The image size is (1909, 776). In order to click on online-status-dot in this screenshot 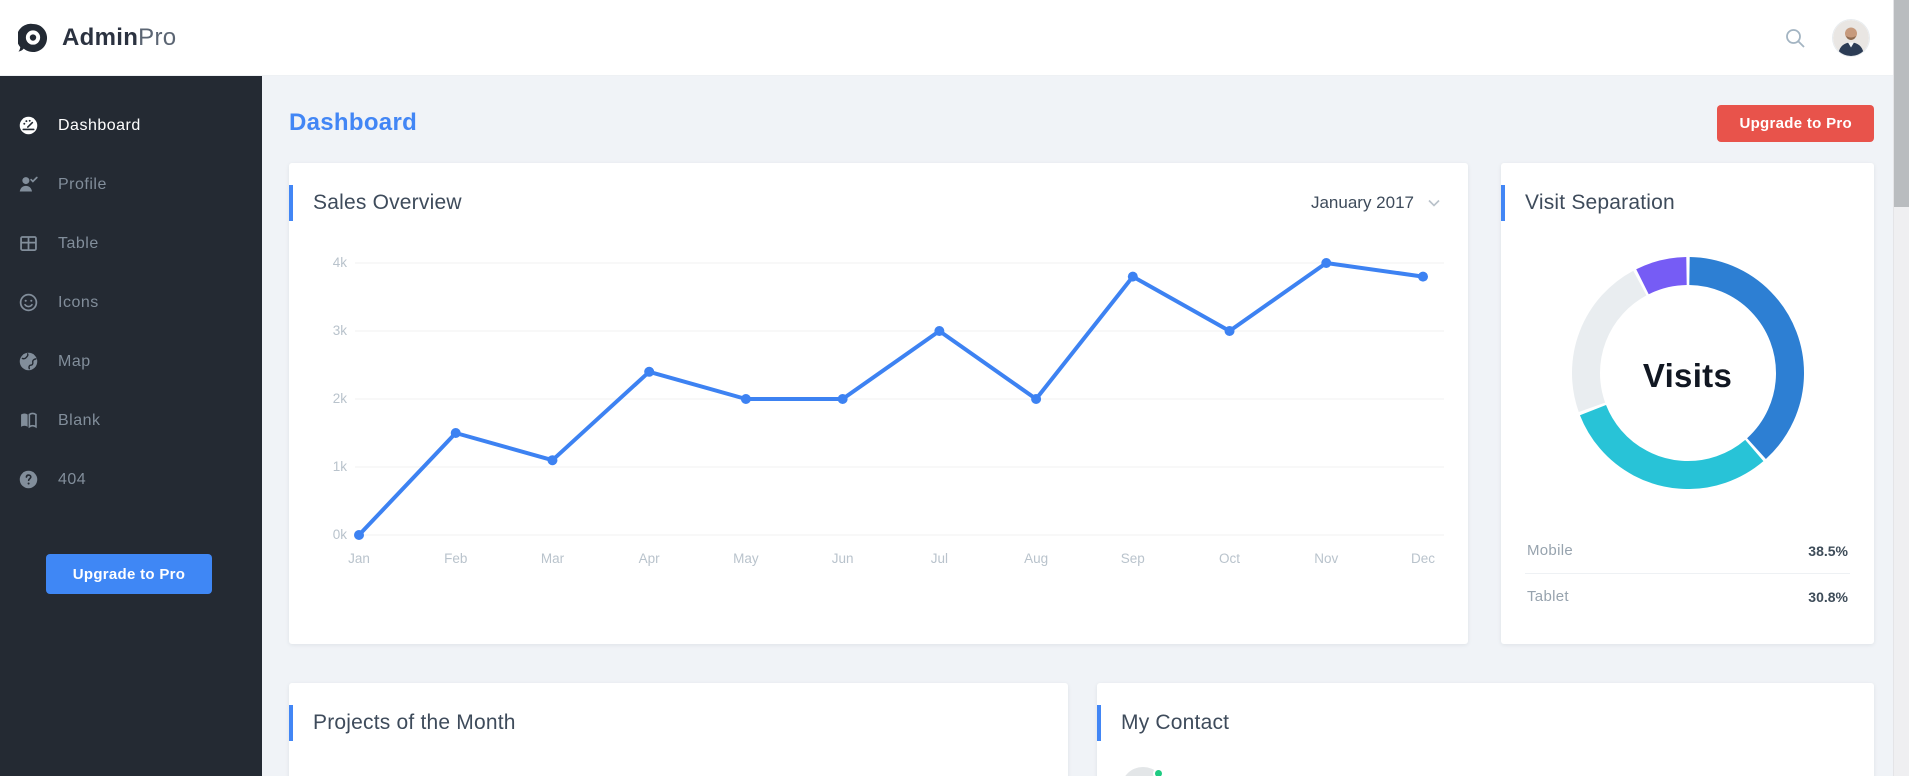, I will do `click(1158, 772)`.